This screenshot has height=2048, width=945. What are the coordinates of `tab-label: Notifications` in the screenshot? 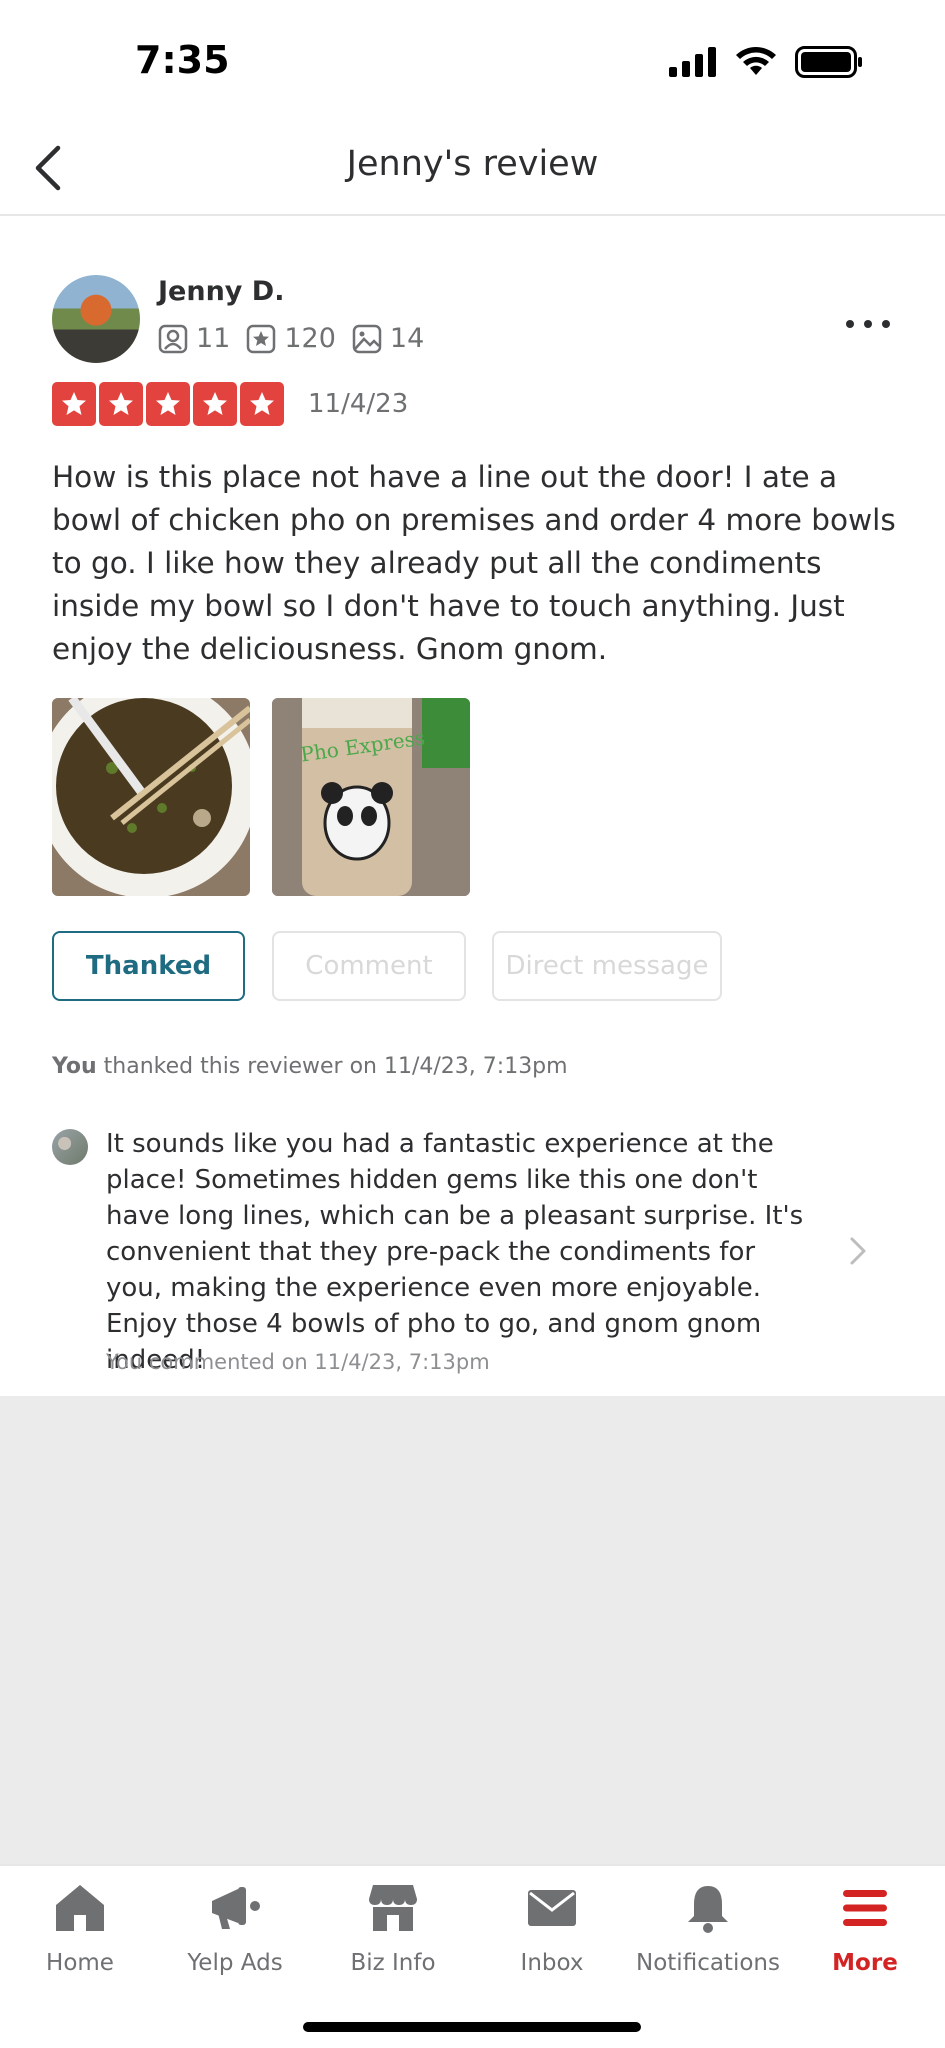 It's located at (708, 1963).